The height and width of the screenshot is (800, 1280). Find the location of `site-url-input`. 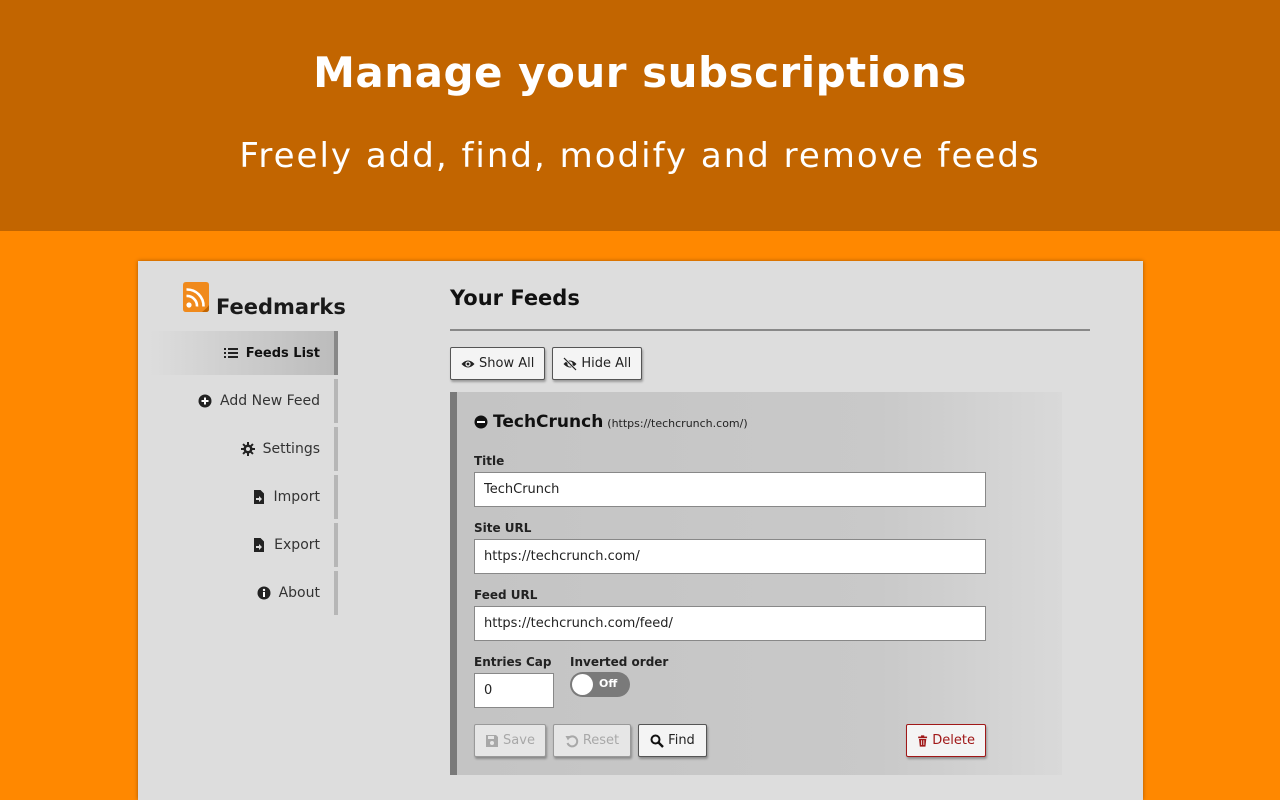

site-url-input is located at coordinates (730, 556).